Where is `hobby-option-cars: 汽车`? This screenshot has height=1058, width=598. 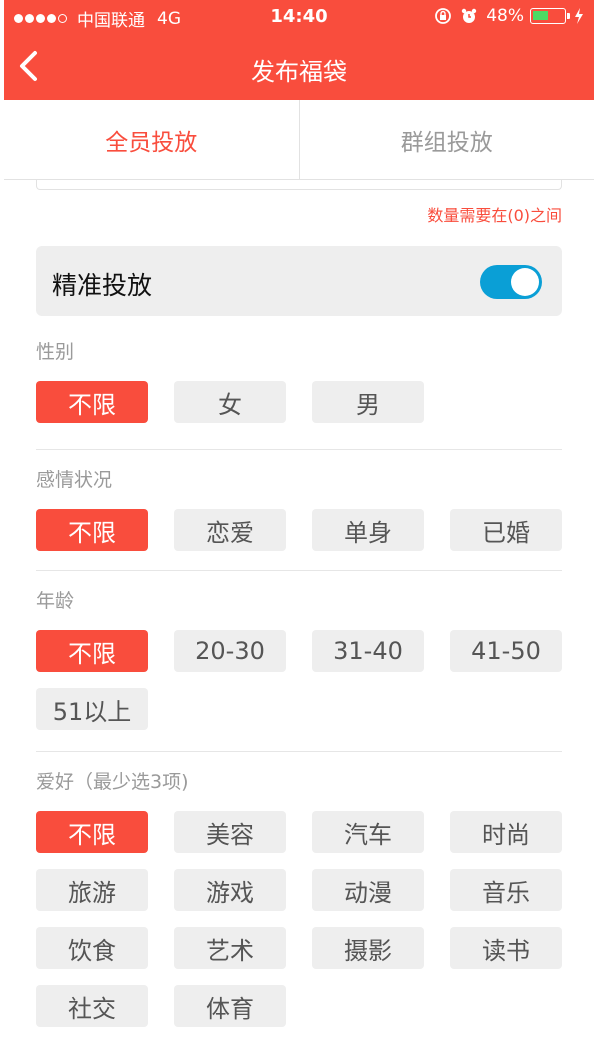
hobby-option-cars: 汽车 is located at coordinates (368, 832).